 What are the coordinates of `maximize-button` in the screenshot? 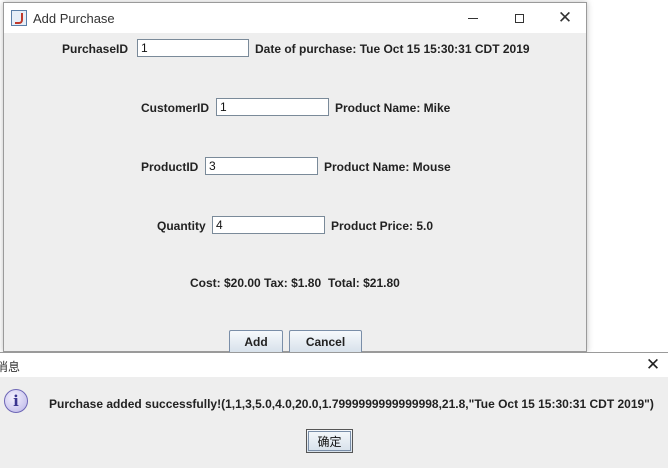 It's located at (519, 18).